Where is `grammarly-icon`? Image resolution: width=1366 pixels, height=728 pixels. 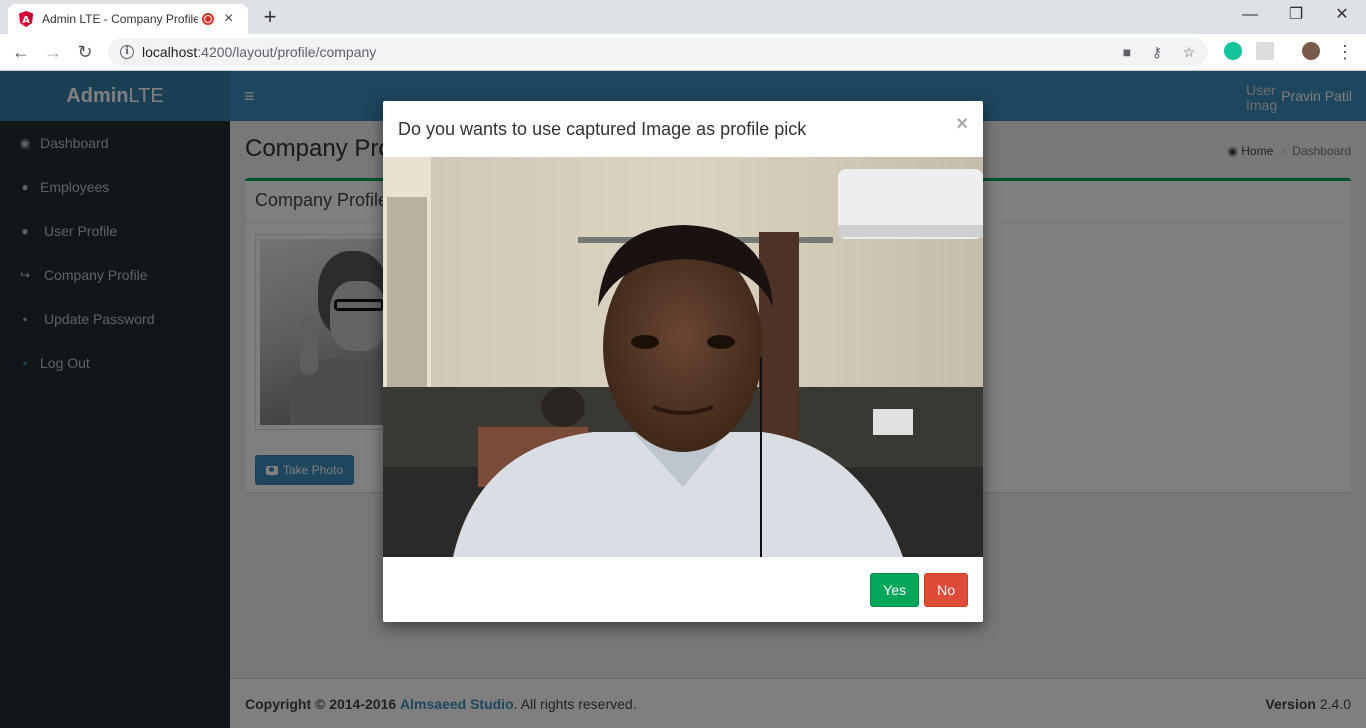
grammarly-icon is located at coordinates (1233, 51).